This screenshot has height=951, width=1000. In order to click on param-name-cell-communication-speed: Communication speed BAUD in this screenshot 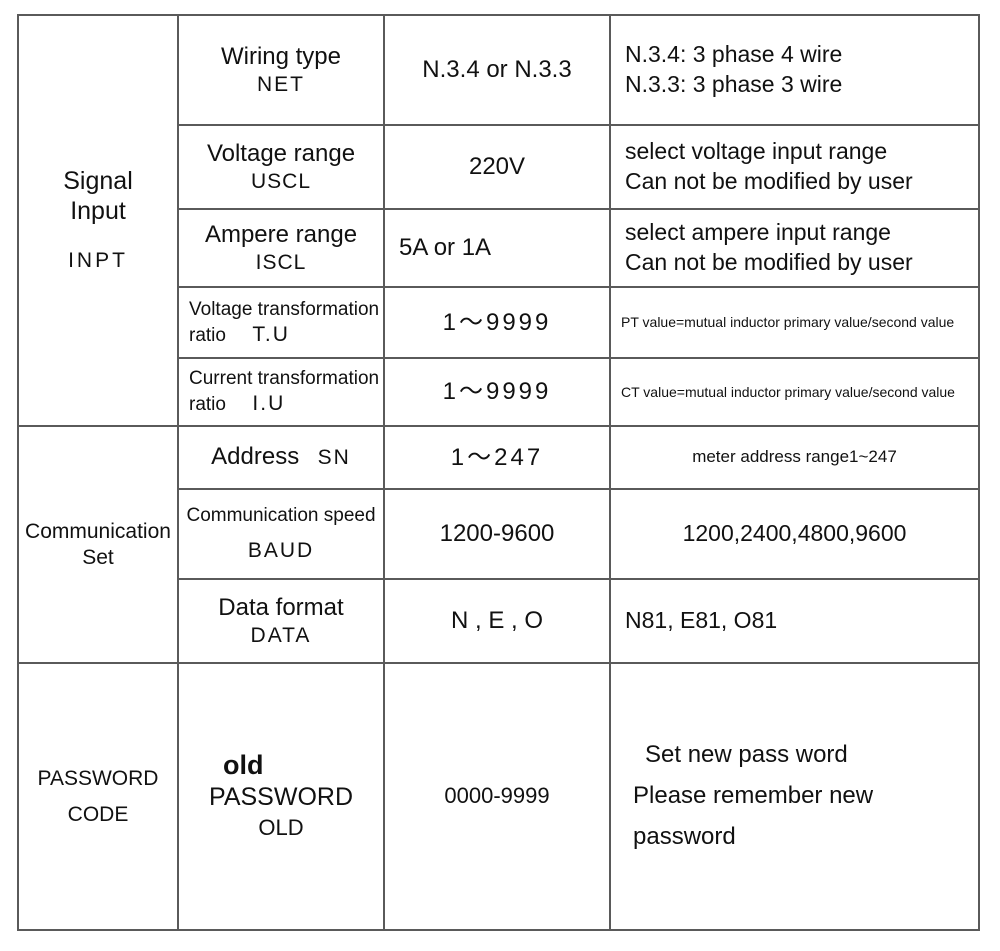, I will do `click(281, 534)`.